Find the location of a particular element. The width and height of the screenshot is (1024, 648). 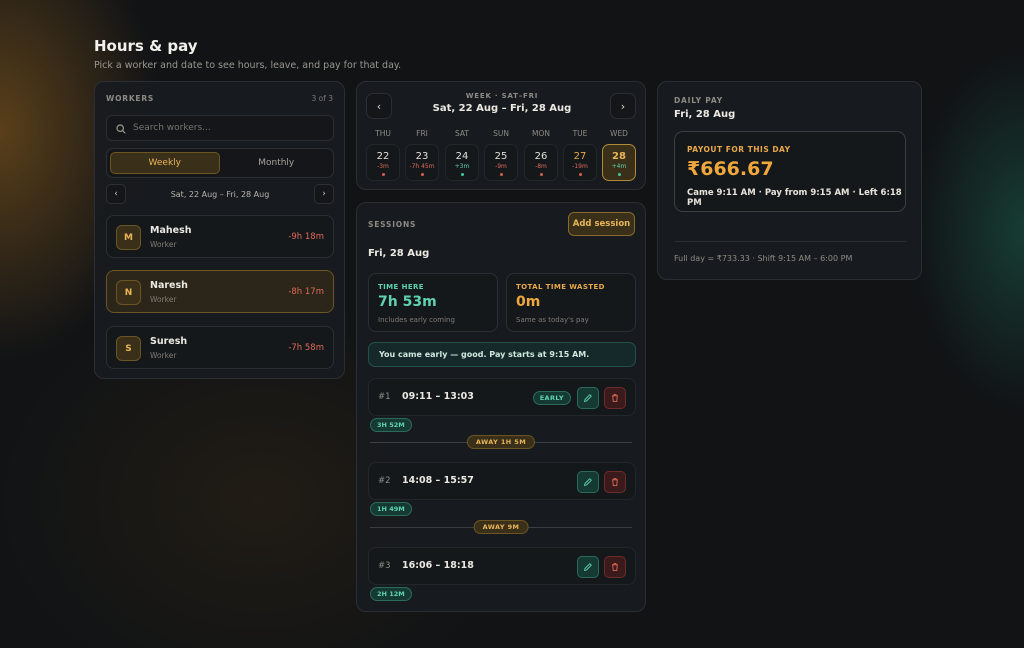

time-wasted-note: Same as today's pay is located at coordinates (552, 320).